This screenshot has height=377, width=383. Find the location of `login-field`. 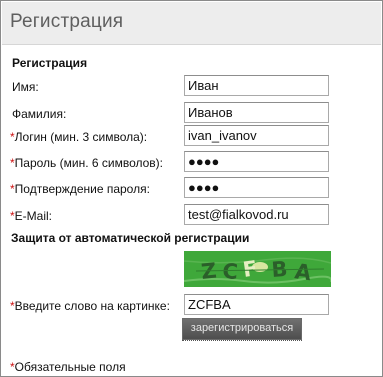

login-field is located at coordinates (256, 135).